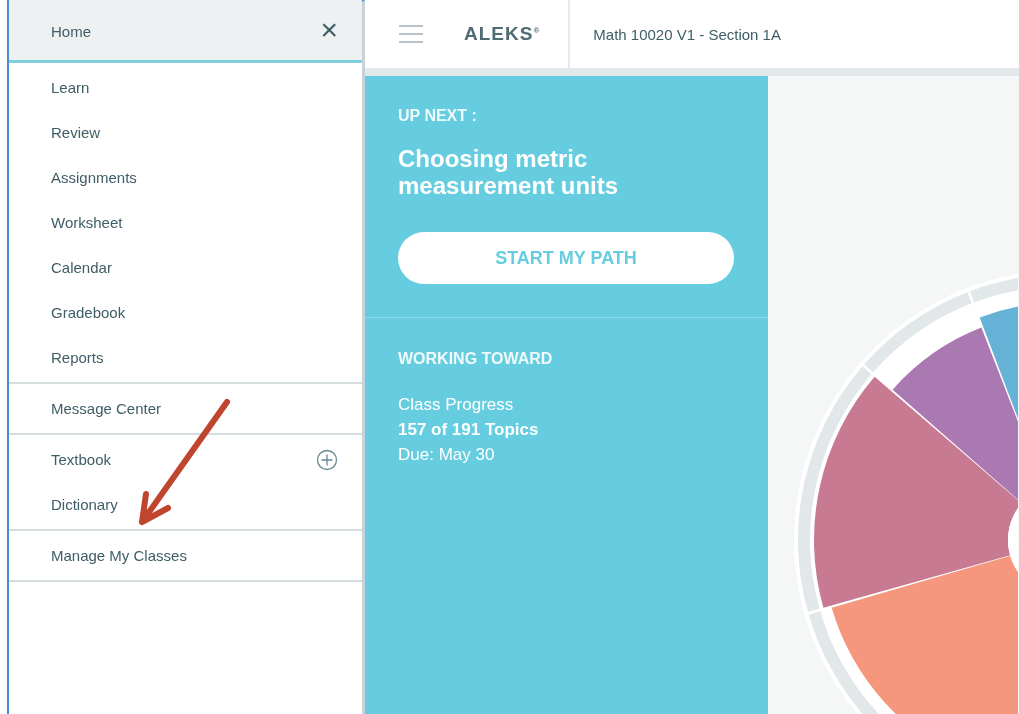 This screenshot has width=1019, height=714. Describe the element at coordinates (106, 408) in the screenshot. I see `menu-item: Message Center` at that location.